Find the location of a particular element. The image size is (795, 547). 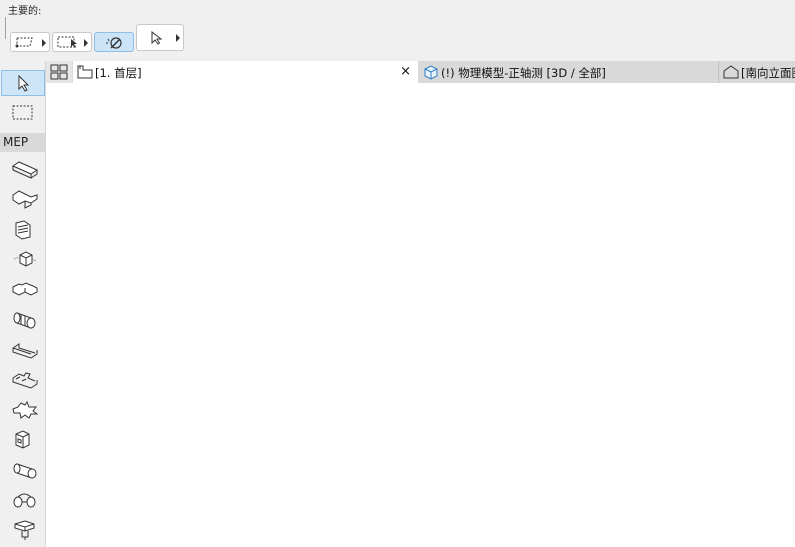

elevation-house-icon is located at coordinates (731, 72).